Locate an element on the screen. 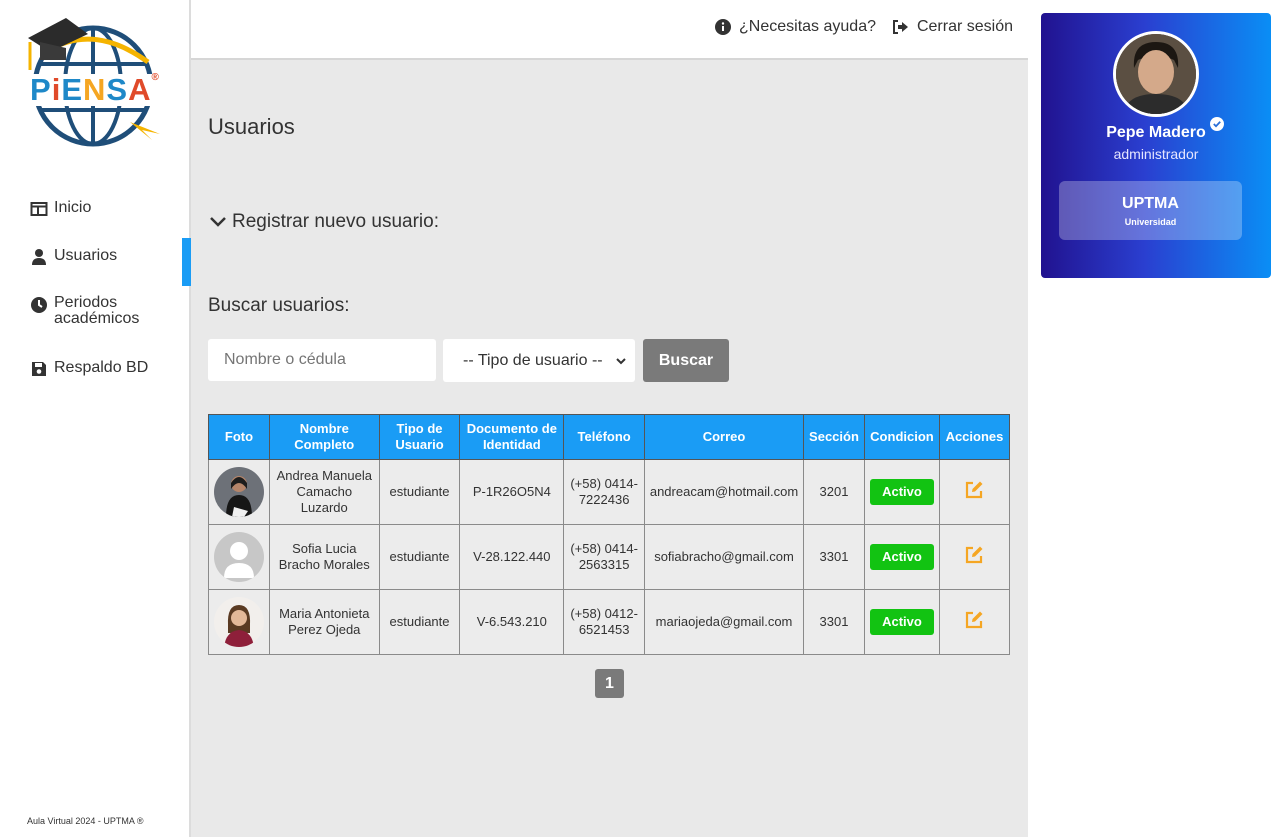 The image size is (1283, 837). floppy-disk-icon is located at coordinates (39, 369).